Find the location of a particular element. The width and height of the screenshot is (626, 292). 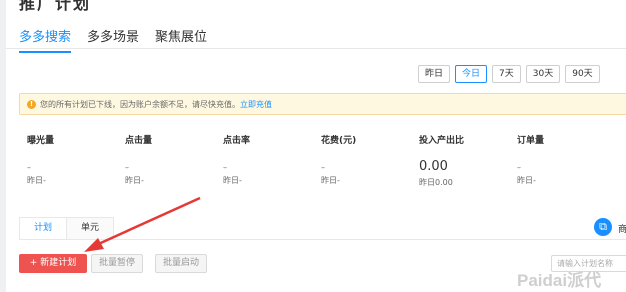

date-90days-button: 90天 is located at coordinates (582, 74).